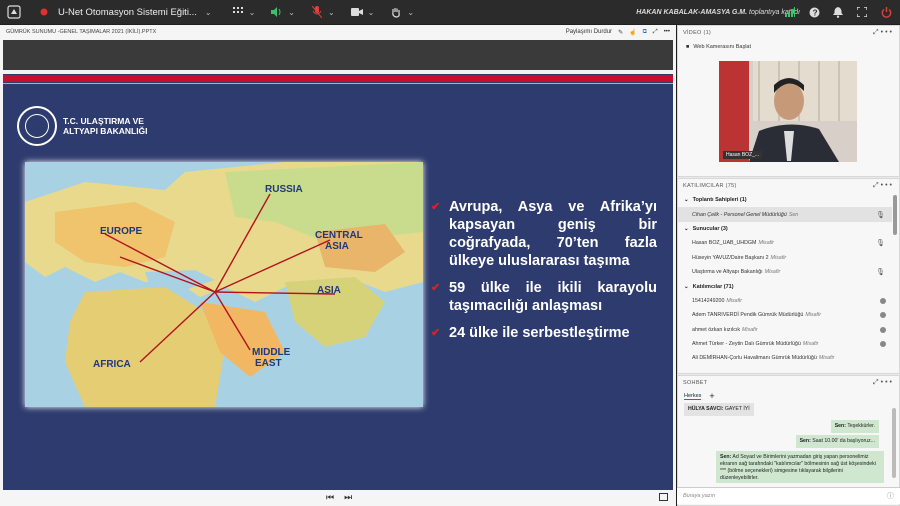 The image size is (900, 506). I want to click on layout-menu: ⌄, so click(243, 12).